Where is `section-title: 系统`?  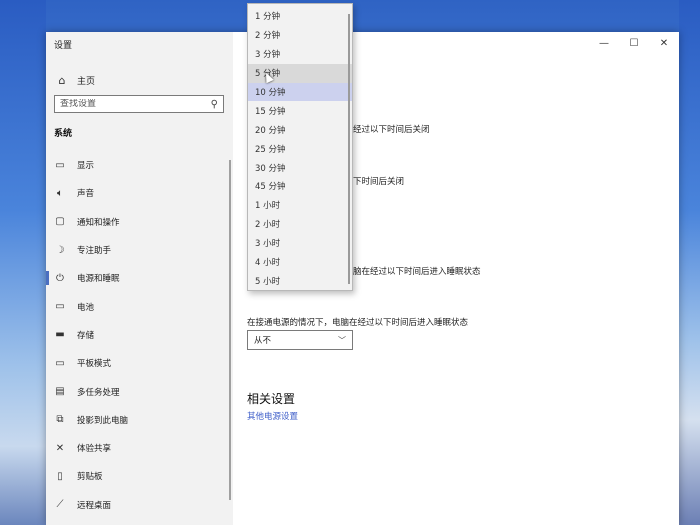
section-title: 系统 is located at coordinates (63, 134).